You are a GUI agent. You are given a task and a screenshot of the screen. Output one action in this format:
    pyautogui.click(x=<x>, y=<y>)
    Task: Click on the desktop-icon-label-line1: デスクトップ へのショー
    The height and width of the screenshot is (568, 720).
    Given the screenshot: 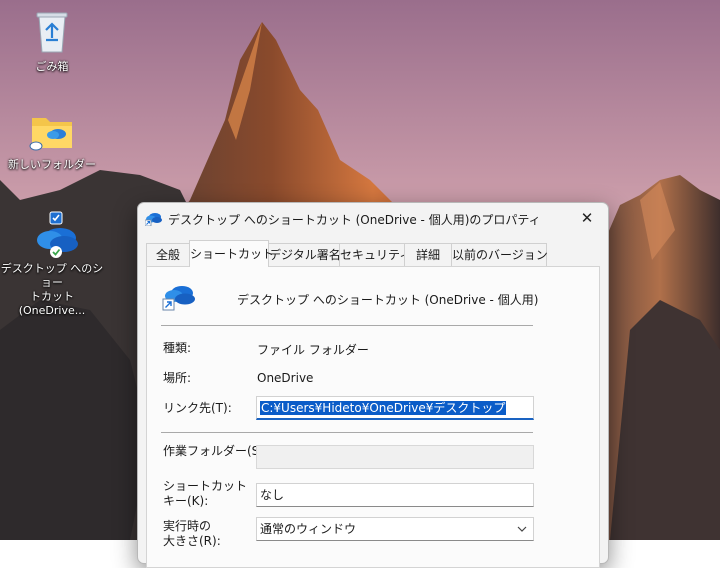 What is the action you would take?
    pyautogui.click(x=52, y=275)
    